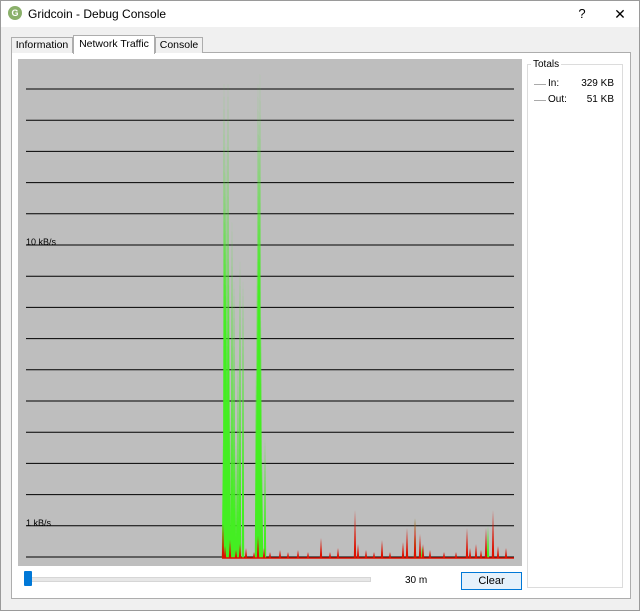 Image resolution: width=640 pixels, height=611 pixels. What do you see at coordinates (575, 326) in the screenshot?
I see `totals-group` at bounding box center [575, 326].